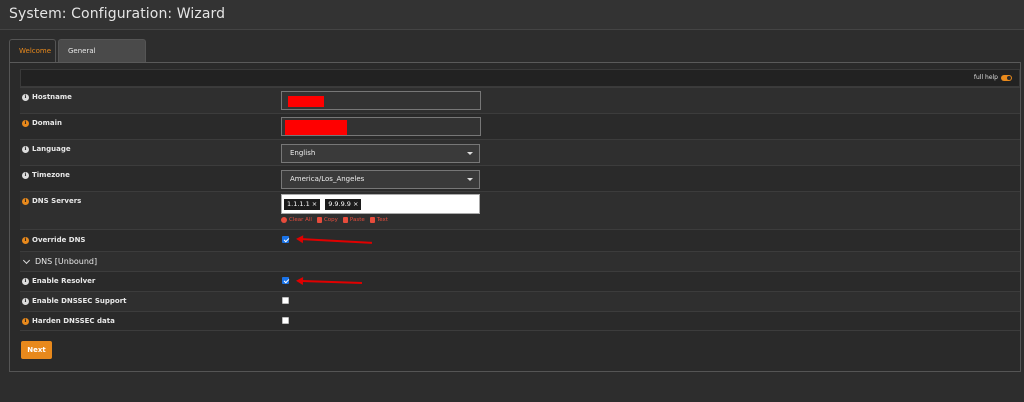 Image resolution: width=1024 pixels, height=402 pixels. What do you see at coordinates (520, 78) in the screenshot?
I see `help-bar: full help` at bounding box center [520, 78].